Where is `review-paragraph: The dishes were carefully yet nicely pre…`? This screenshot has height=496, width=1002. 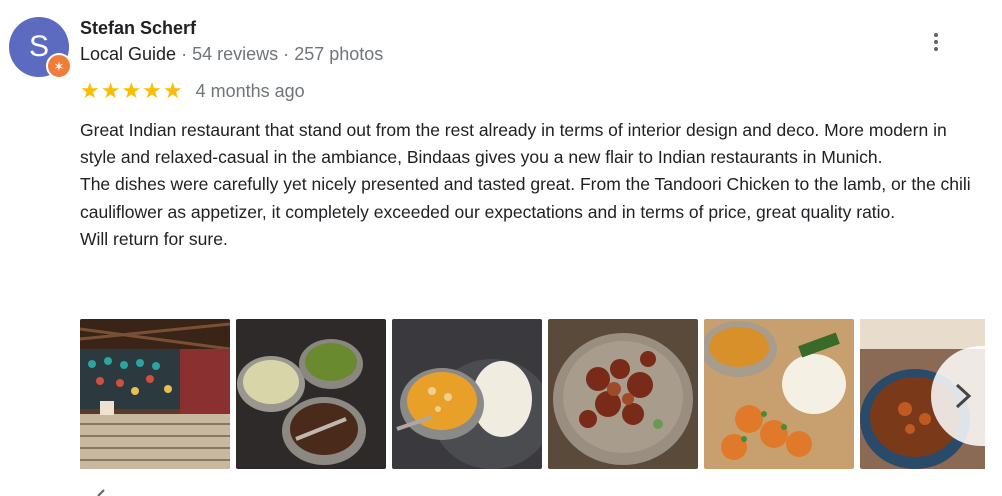
review-paragraph: The dishes were carefully yet nicely pre… is located at coordinates (525, 198).